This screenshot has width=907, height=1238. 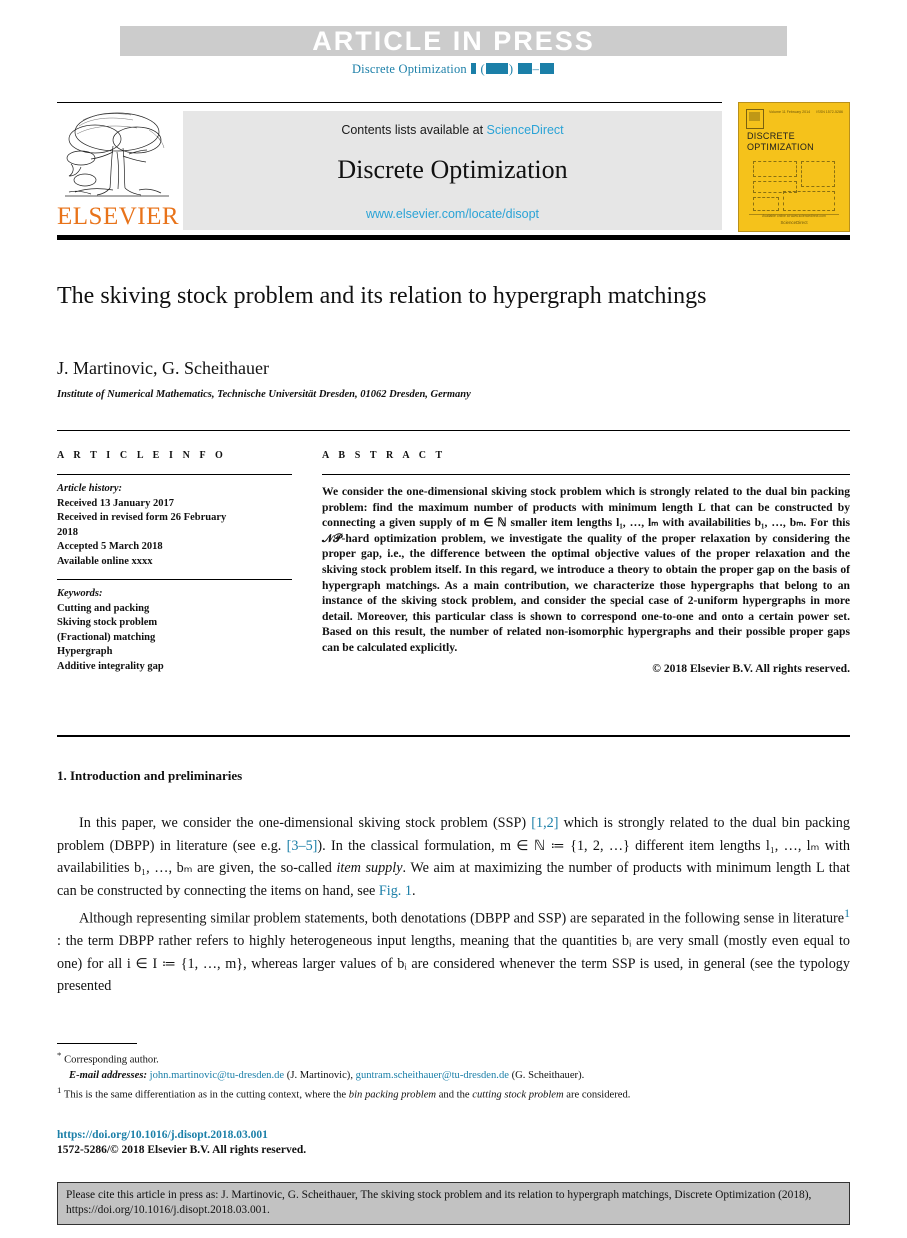 What do you see at coordinates (163, 368) in the screenshot?
I see `author-names: J. Martinovic, G. Scheithauer` at bounding box center [163, 368].